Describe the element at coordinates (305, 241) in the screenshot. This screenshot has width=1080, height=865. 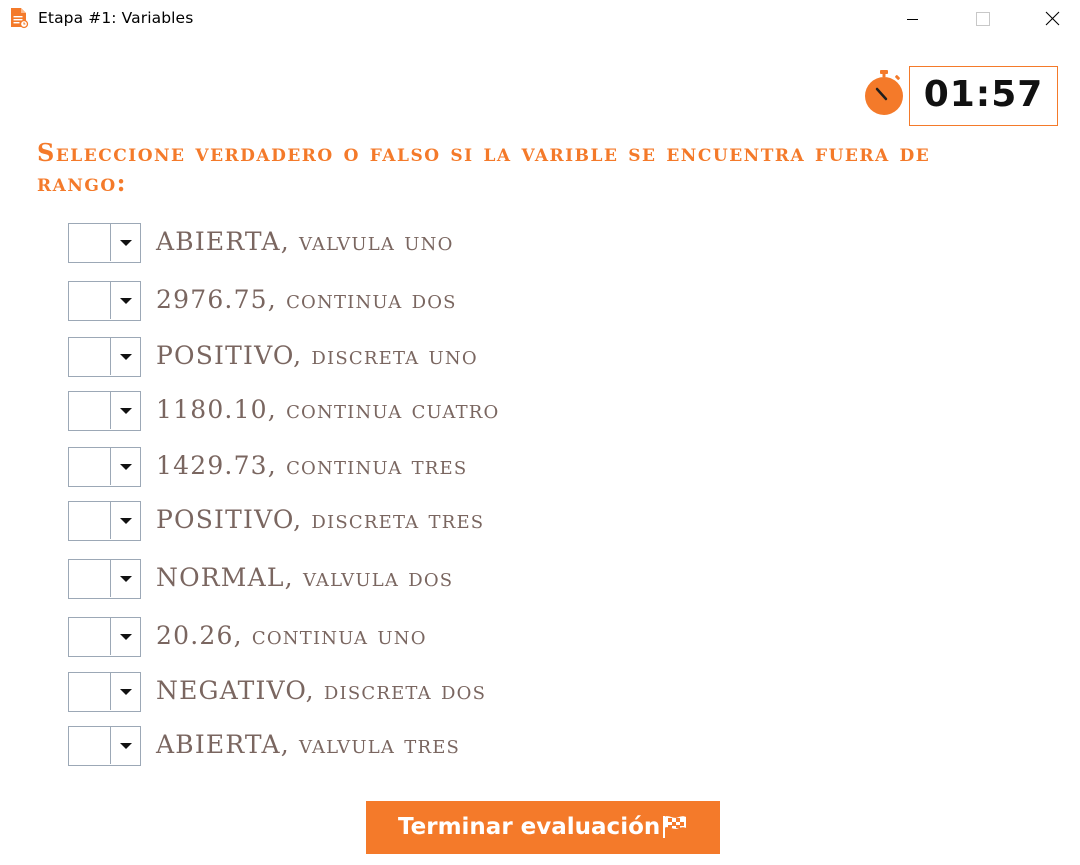
I see `question-label: ABIERTA, valvula uno` at that location.